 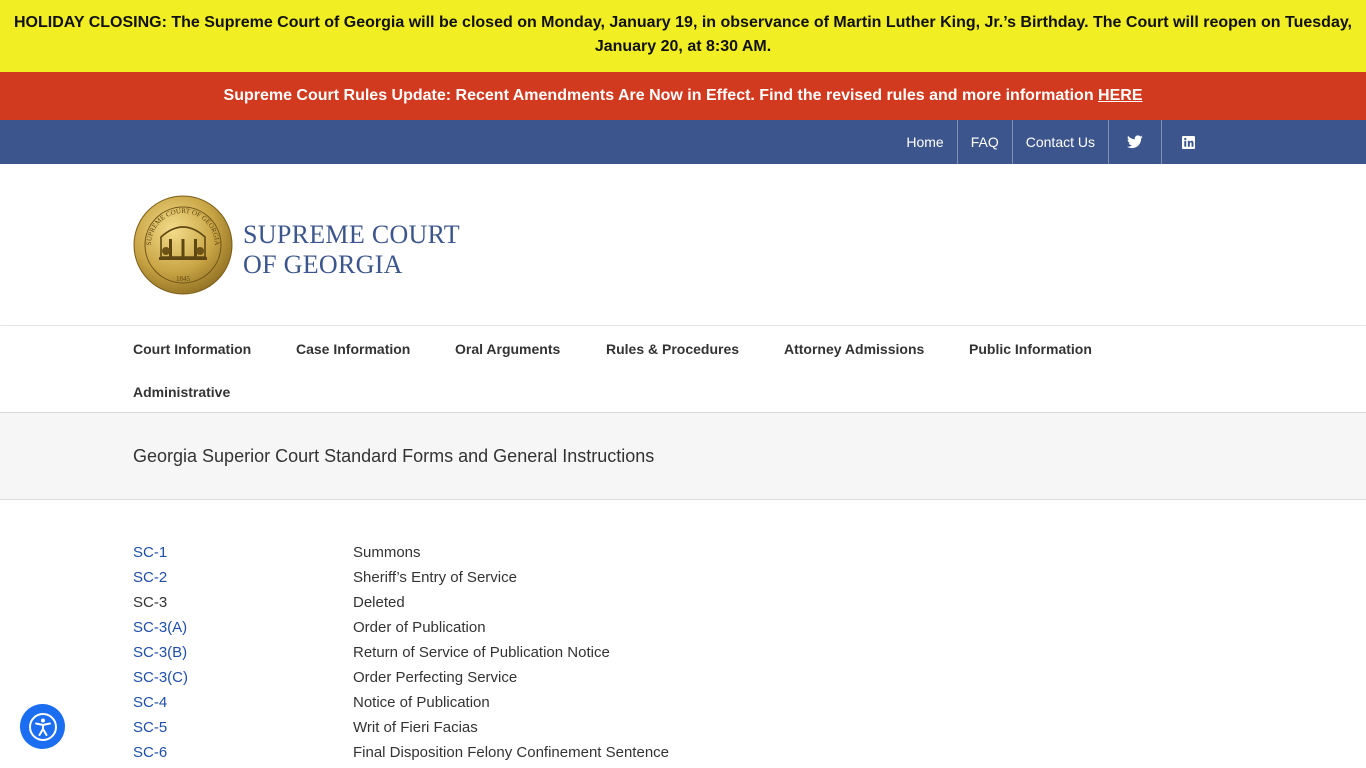 What do you see at coordinates (984, 142) in the screenshot?
I see `nav-faq: FAQ` at bounding box center [984, 142].